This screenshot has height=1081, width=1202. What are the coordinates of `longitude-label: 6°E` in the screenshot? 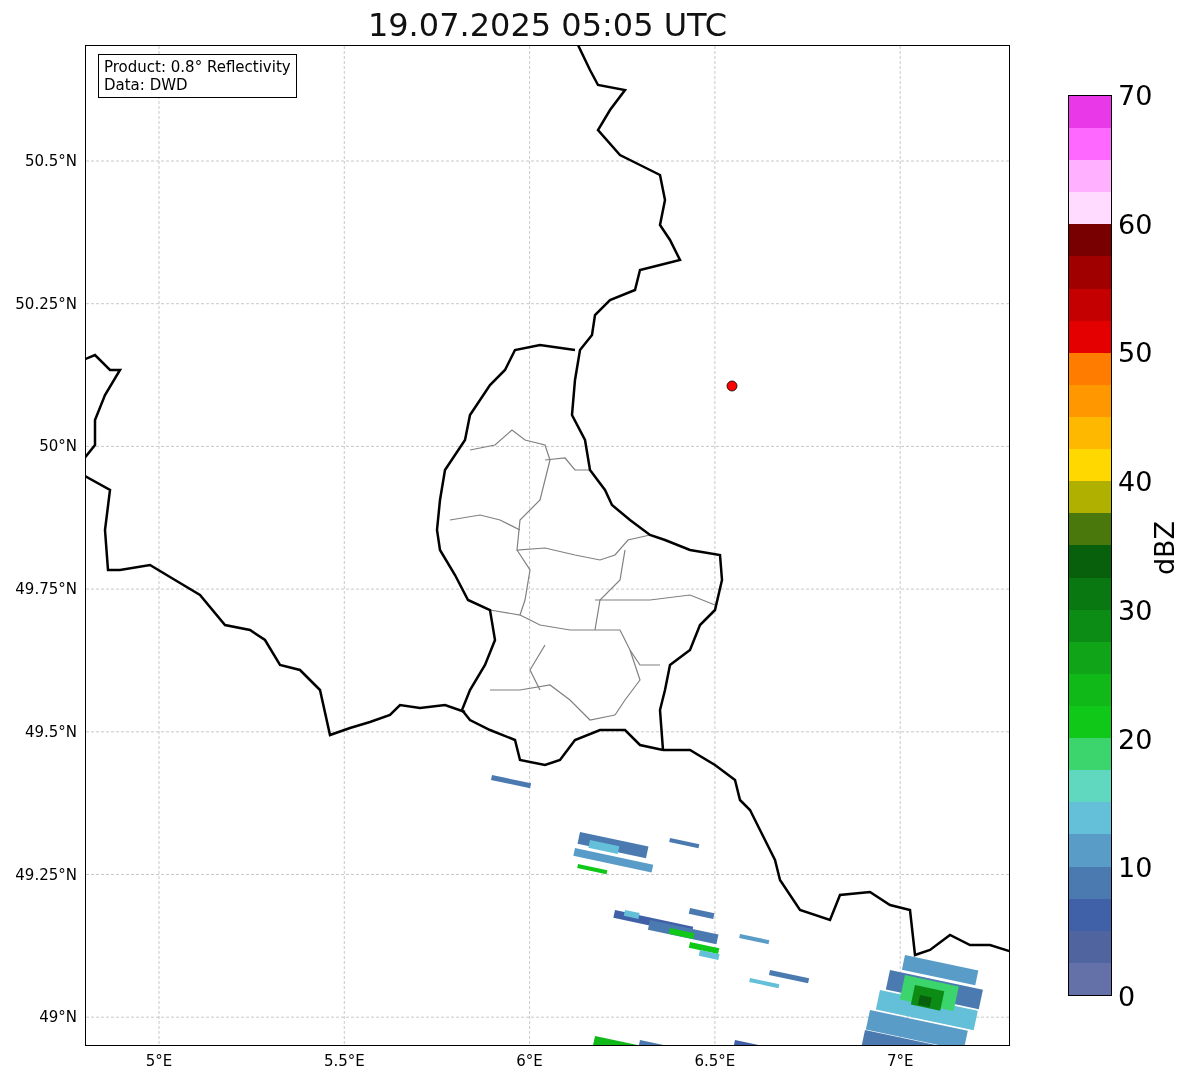 It's located at (529, 1061).